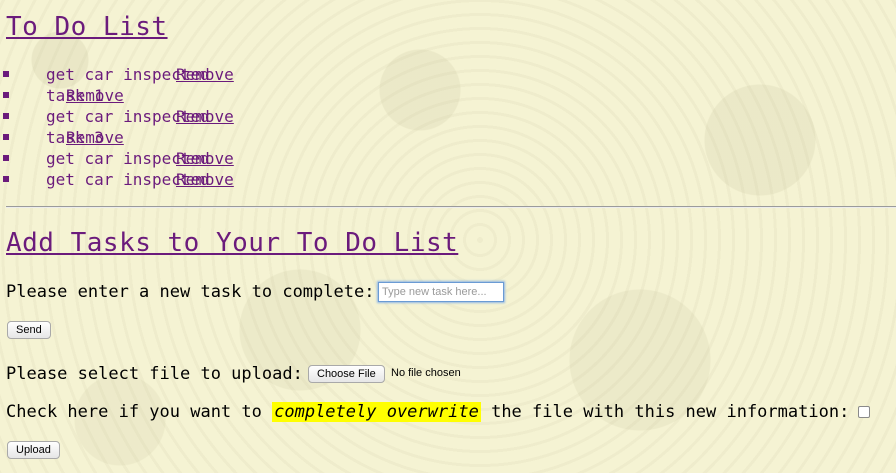 The width and height of the screenshot is (896, 473). Describe the element at coordinates (154, 374) in the screenshot. I see `file-upload-label: Please select file to upload:` at that location.